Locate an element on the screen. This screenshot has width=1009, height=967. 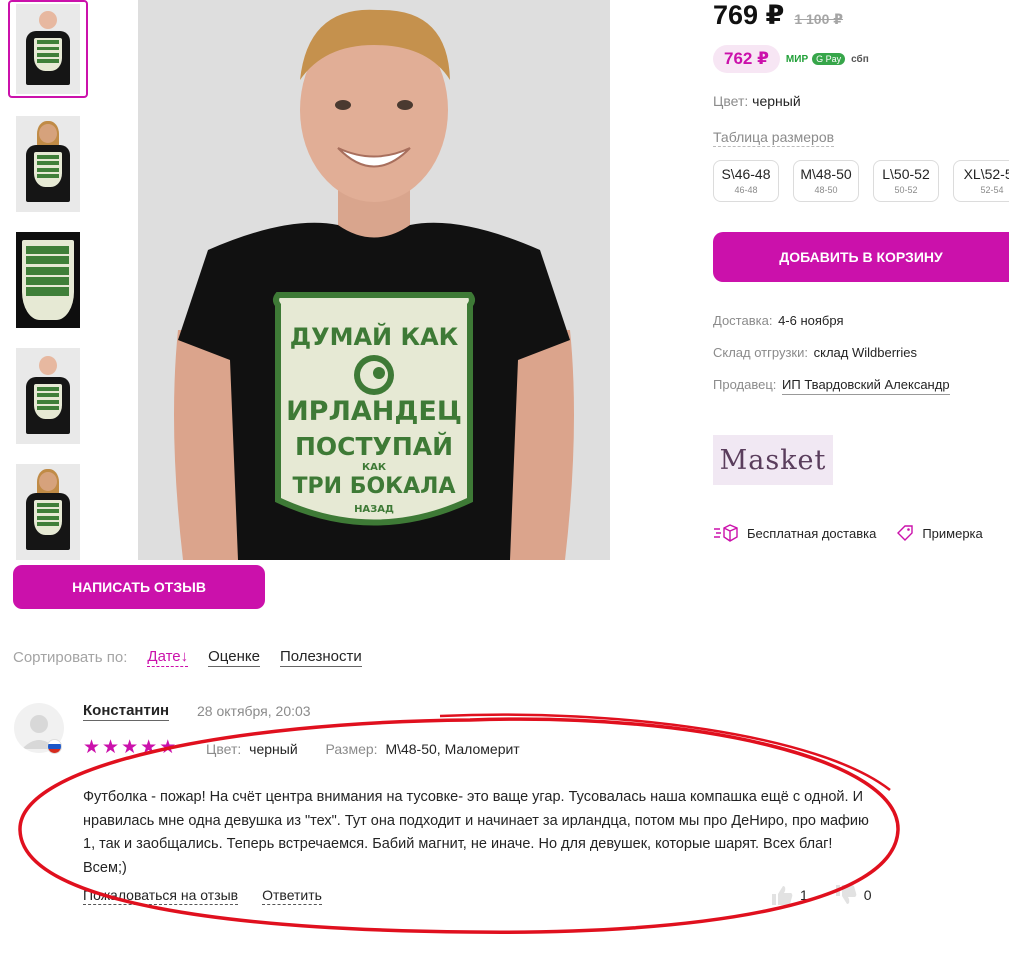
wallet-price: 762 ₽ is located at coordinates (746, 59).